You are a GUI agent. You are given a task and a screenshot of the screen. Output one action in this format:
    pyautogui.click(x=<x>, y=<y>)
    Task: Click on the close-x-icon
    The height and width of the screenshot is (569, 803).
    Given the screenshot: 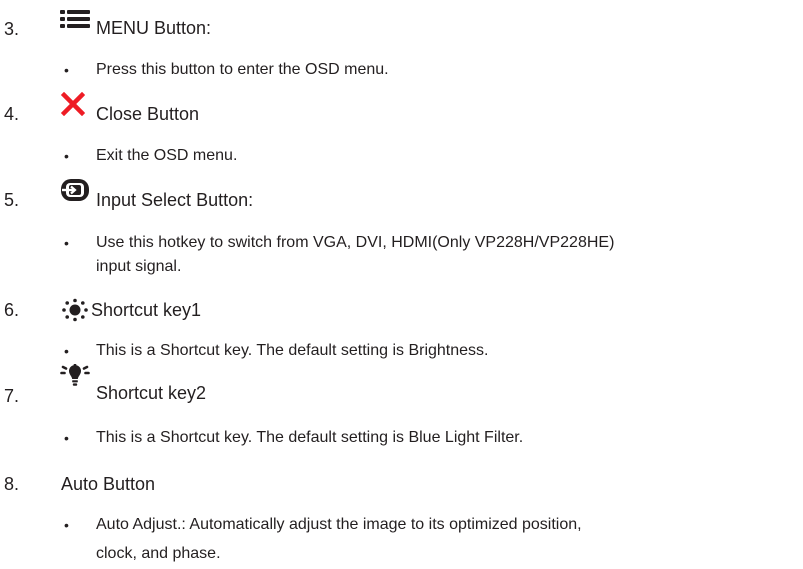 What is the action you would take?
    pyautogui.click(x=73, y=104)
    